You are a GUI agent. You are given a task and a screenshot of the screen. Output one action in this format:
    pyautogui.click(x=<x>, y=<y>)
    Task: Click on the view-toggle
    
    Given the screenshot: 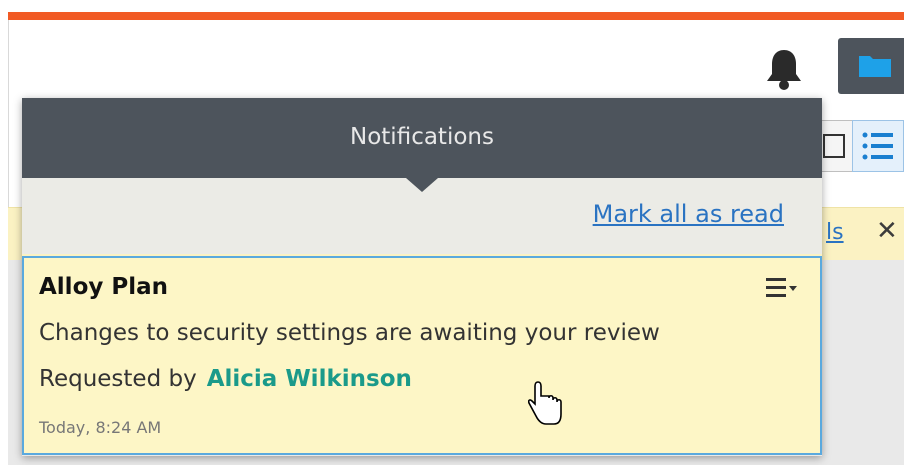 What is the action you would take?
    pyautogui.click(x=859, y=146)
    